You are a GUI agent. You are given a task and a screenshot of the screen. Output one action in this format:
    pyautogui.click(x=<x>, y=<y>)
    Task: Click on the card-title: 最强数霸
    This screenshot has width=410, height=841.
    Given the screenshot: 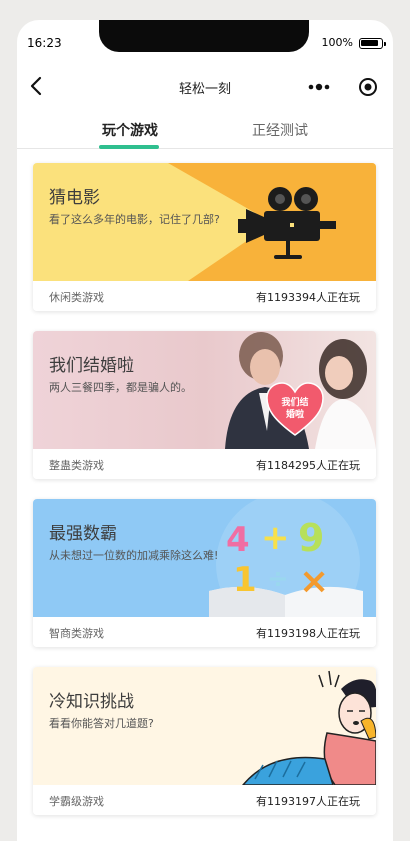 What is the action you would take?
    pyautogui.click(x=83, y=534)
    